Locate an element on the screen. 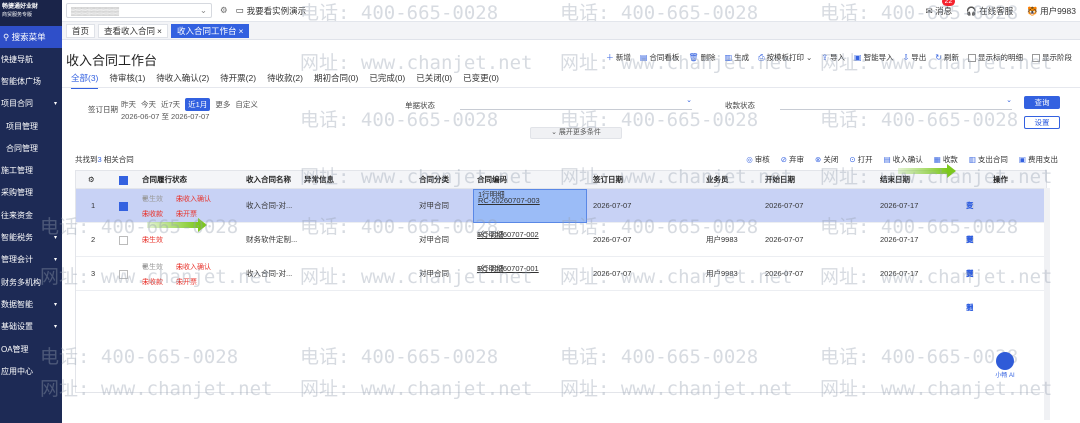 This screenshot has width=1080, height=423. date-option: 更多 is located at coordinates (222, 104).